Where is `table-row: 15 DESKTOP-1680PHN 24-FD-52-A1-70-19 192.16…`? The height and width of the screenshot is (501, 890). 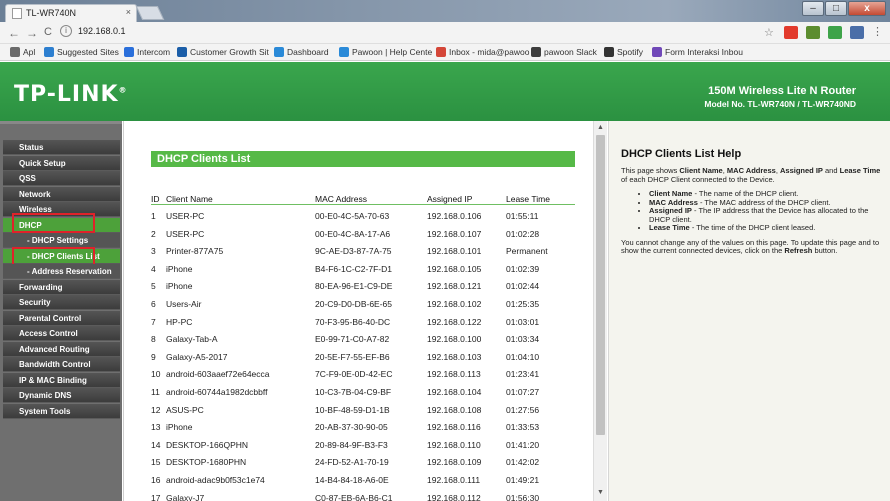 table-row: 15 DESKTOP-1680PHN 24-FD-52-A1-70-19 192.16… is located at coordinates (359, 465).